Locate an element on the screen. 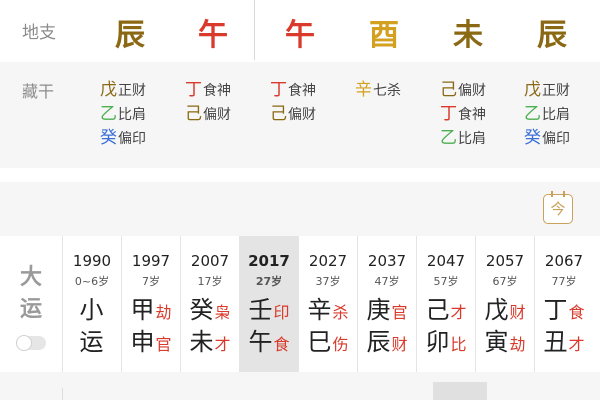 This screenshot has width=600, height=400. dayun-god: 比 is located at coordinates (458, 344).